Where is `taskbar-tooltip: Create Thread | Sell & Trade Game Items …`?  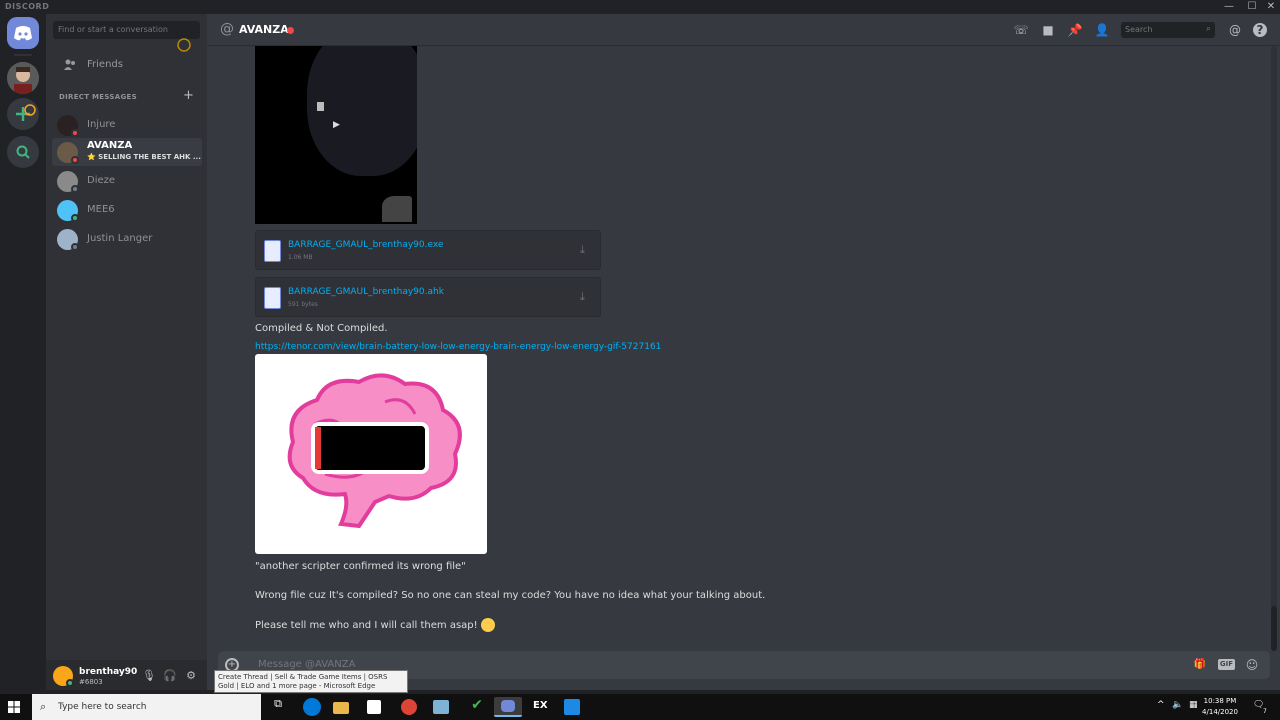 taskbar-tooltip: Create Thread | Sell & Trade Game Items … is located at coordinates (311, 681).